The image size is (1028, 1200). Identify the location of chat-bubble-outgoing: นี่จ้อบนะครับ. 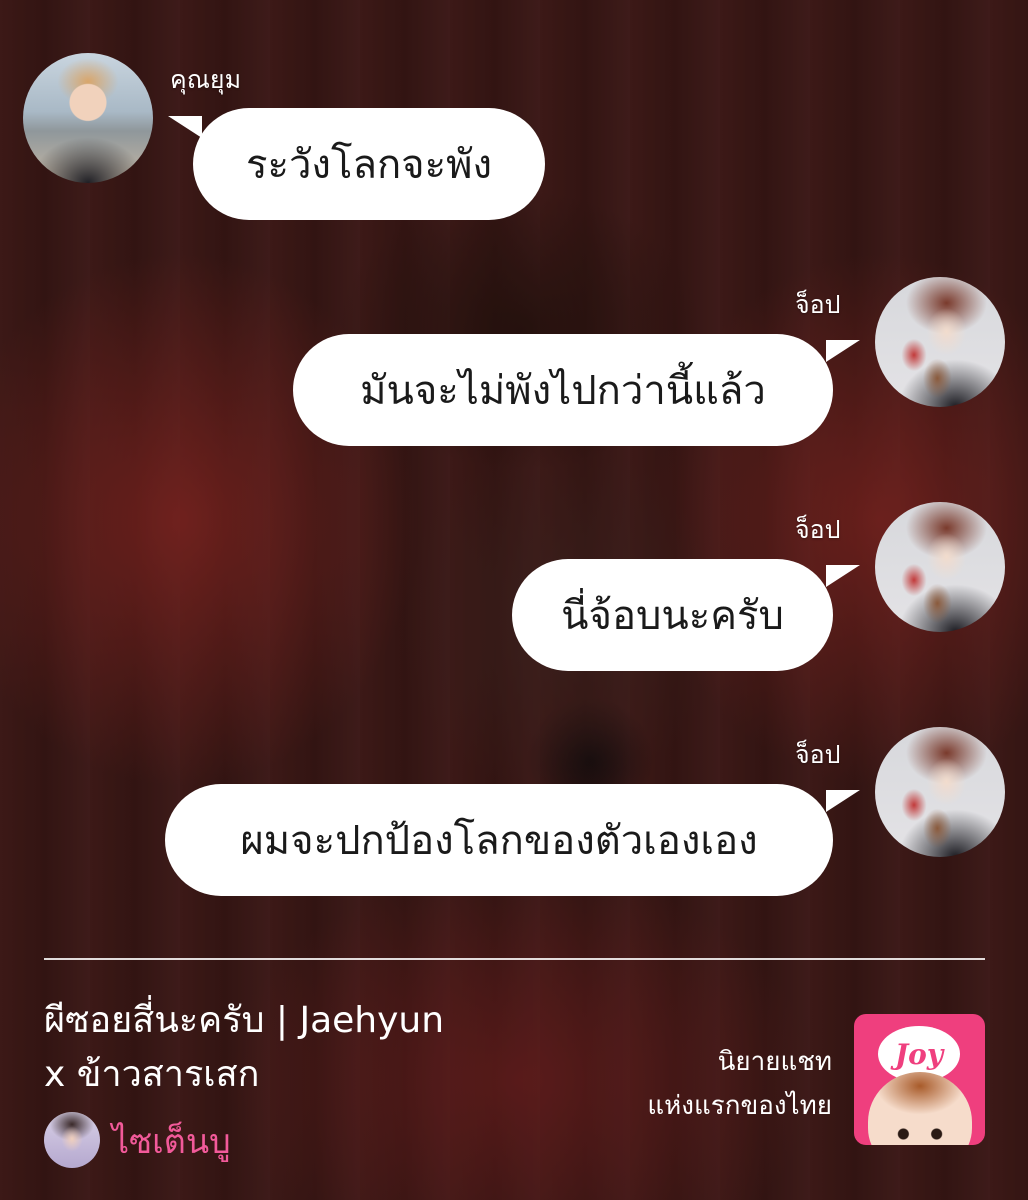
(672, 615).